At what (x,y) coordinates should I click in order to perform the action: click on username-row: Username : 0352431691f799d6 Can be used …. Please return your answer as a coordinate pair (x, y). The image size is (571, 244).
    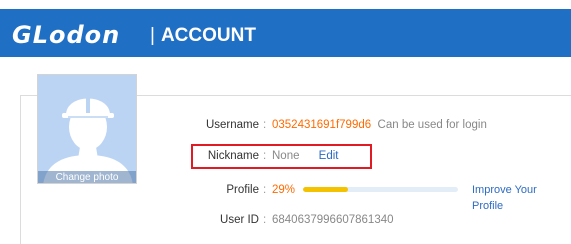
    Looking at the image, I should click on (285, 125).